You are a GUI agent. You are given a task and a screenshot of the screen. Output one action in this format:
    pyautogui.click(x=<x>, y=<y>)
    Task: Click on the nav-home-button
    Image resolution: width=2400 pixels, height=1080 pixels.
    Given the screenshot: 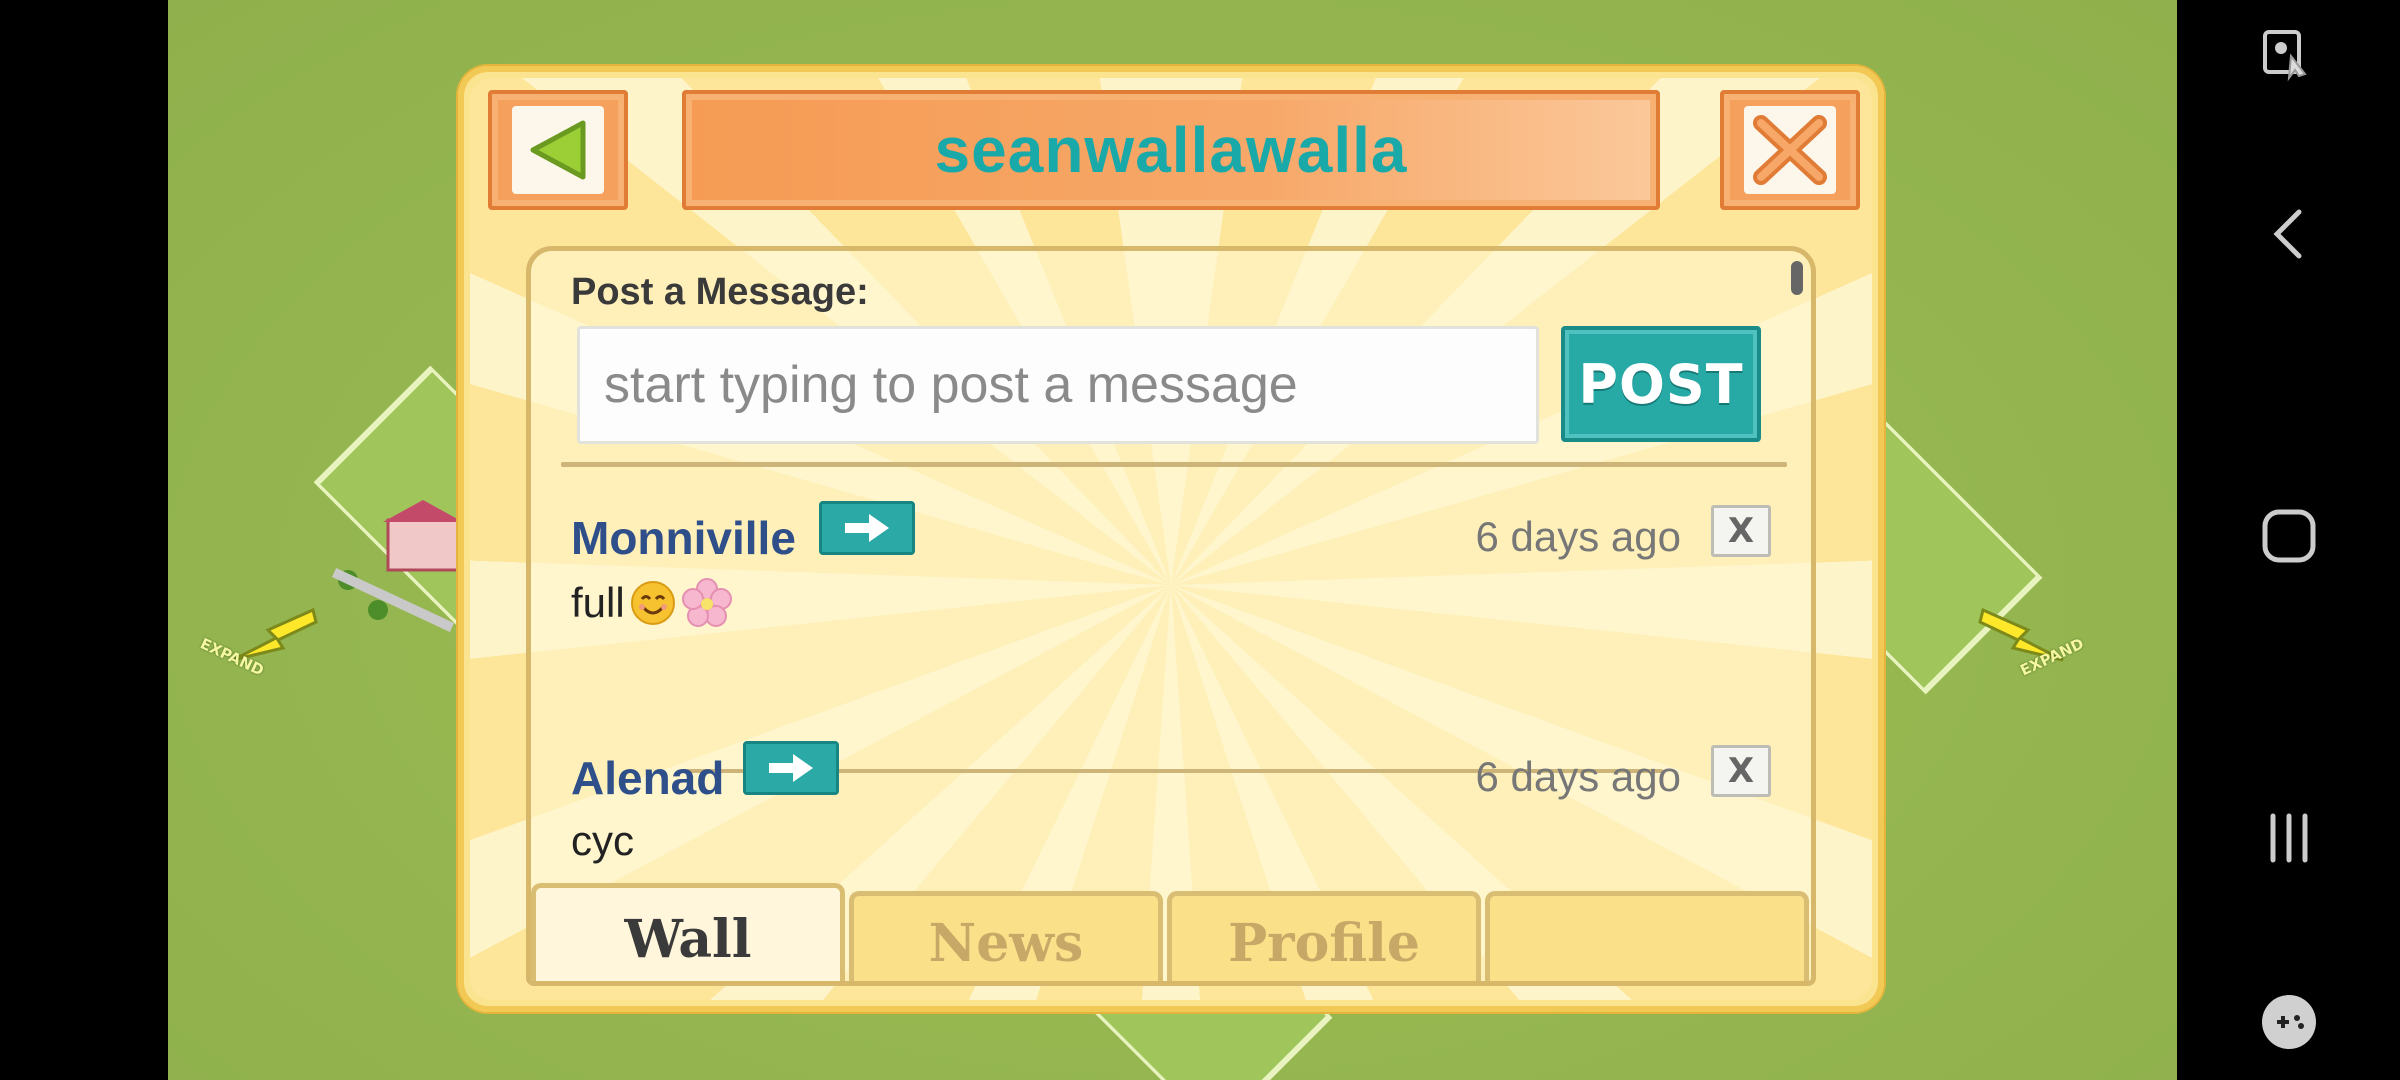 What is the action you would take?
    pyautogui.click(x=2289, y=536)
    